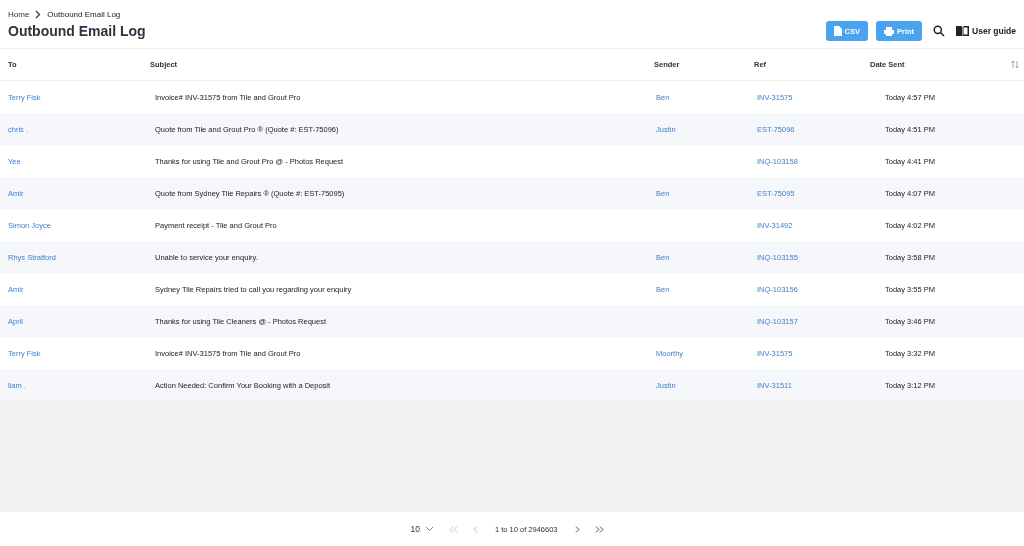 The height and width of the screenshot is (546, 1024). What do you see at coordinates (837, 31) in the screenshot?
I see `file-icon` at bounding box center [837, 31].